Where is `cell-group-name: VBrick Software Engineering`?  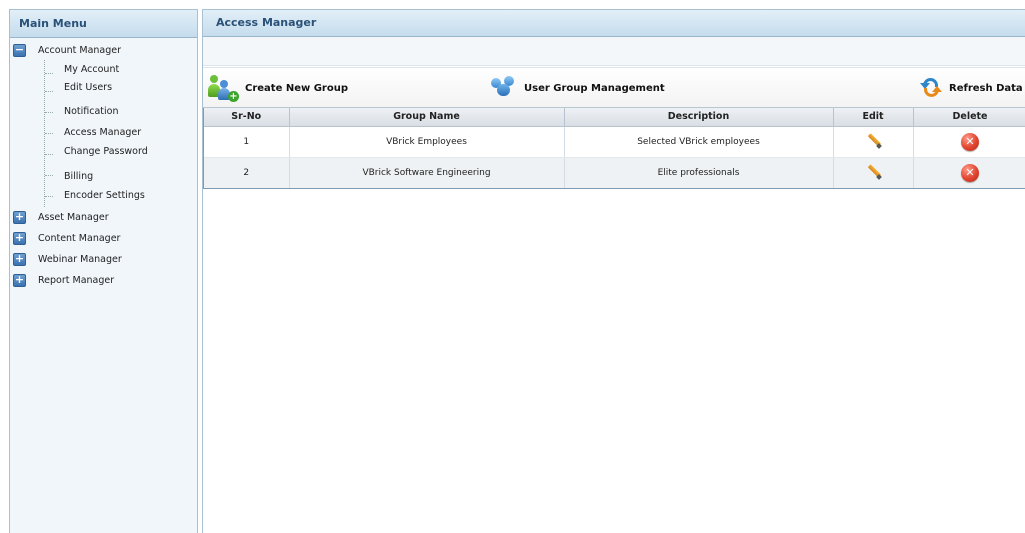
cell-group-name: VBrick Software Engineering is located at coordinates (427, 172).